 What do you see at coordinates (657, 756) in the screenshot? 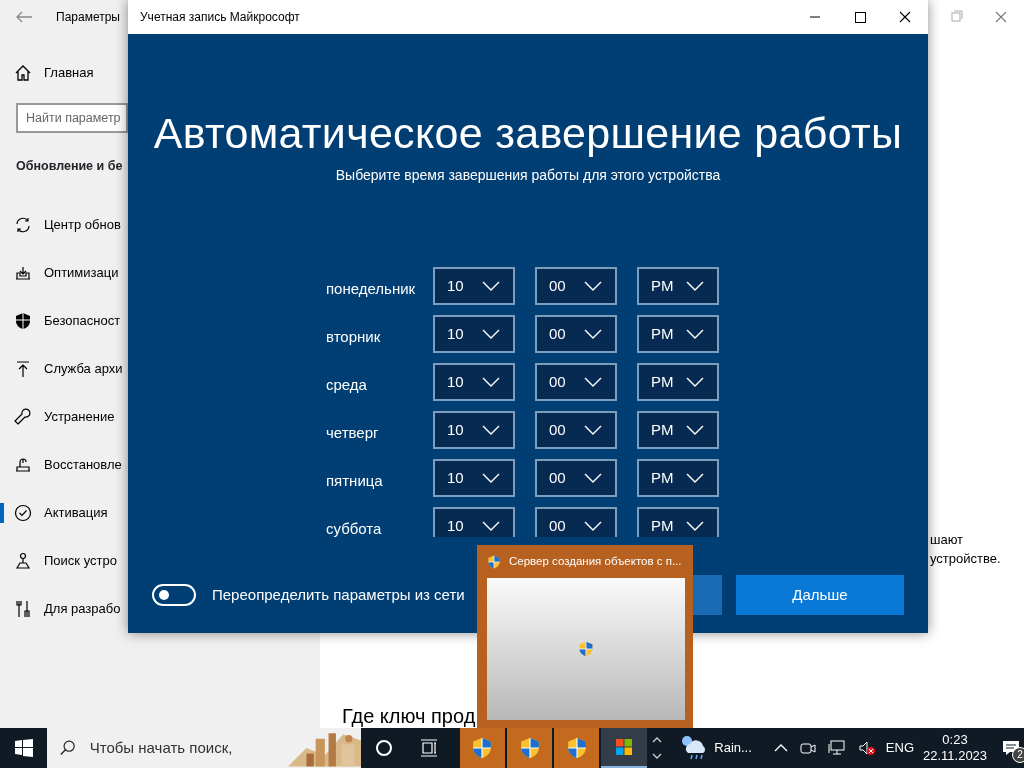
I see `scroll-down-icon` at bounding box center [657, 756].